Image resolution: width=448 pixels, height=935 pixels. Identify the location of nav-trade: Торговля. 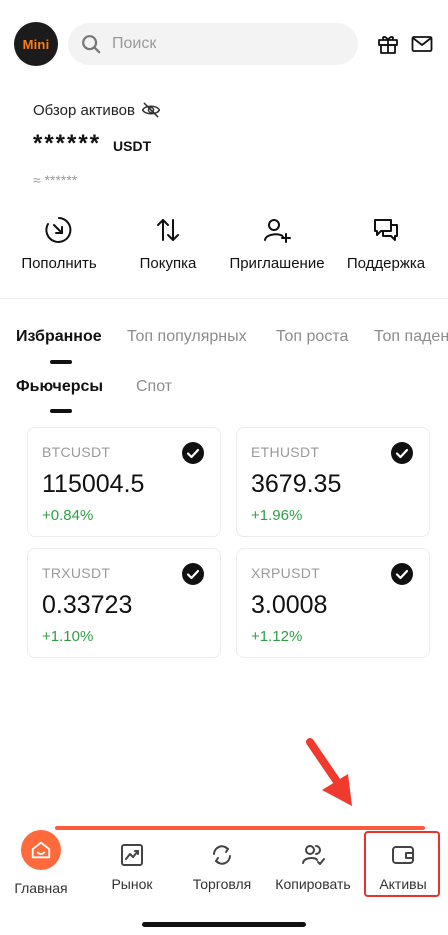
(222, 860).